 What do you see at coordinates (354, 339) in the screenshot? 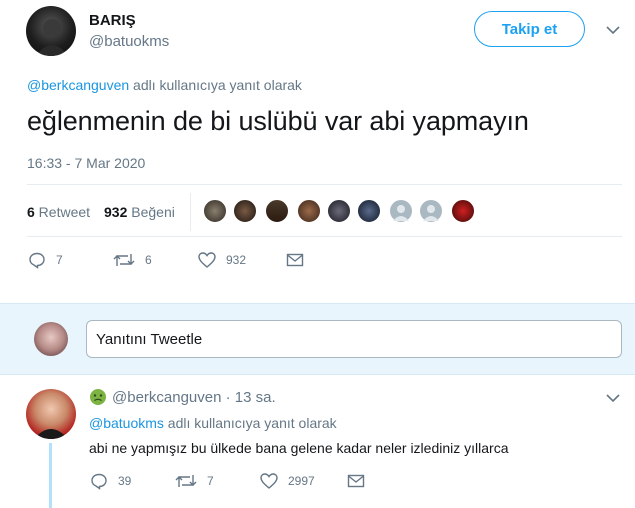
I see `reply-input: Yanıtını Tweetle` at bounding box center [354, 339].